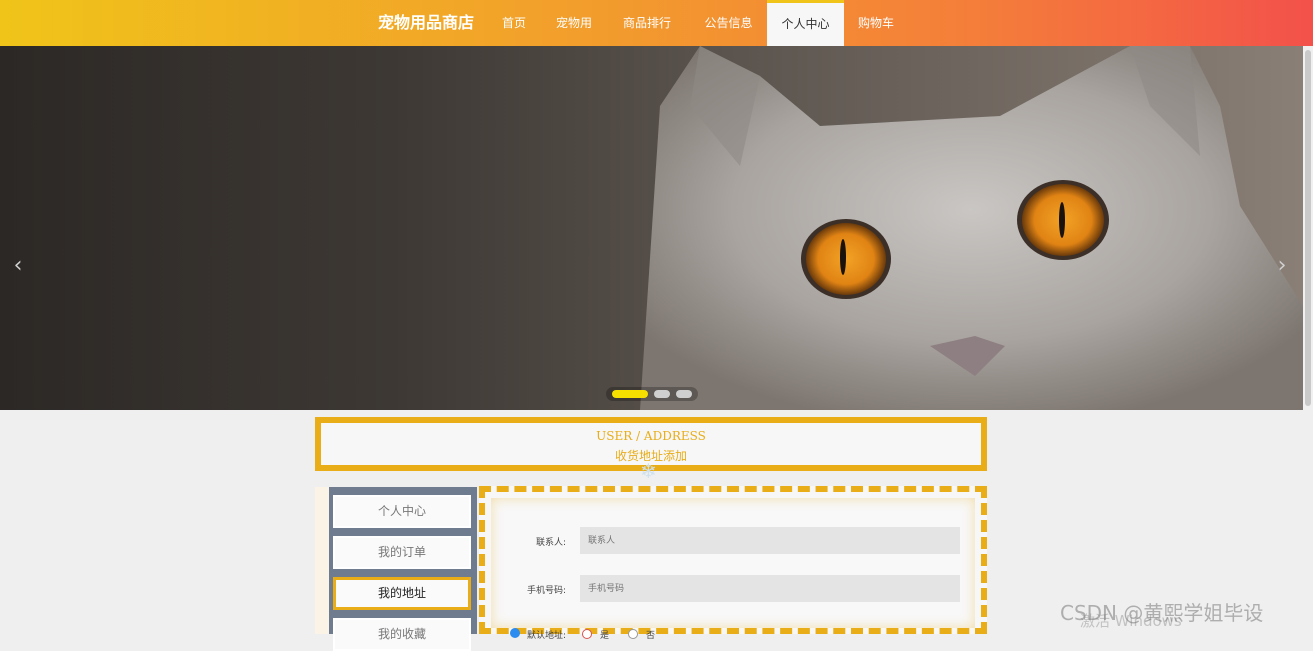 The width and height of the screenshot is (1313, 651). What do you see at coordinates (18, 266) in the screenshot?
I see `chevron-left-icon: ‹` at bounding box center [18, 266].